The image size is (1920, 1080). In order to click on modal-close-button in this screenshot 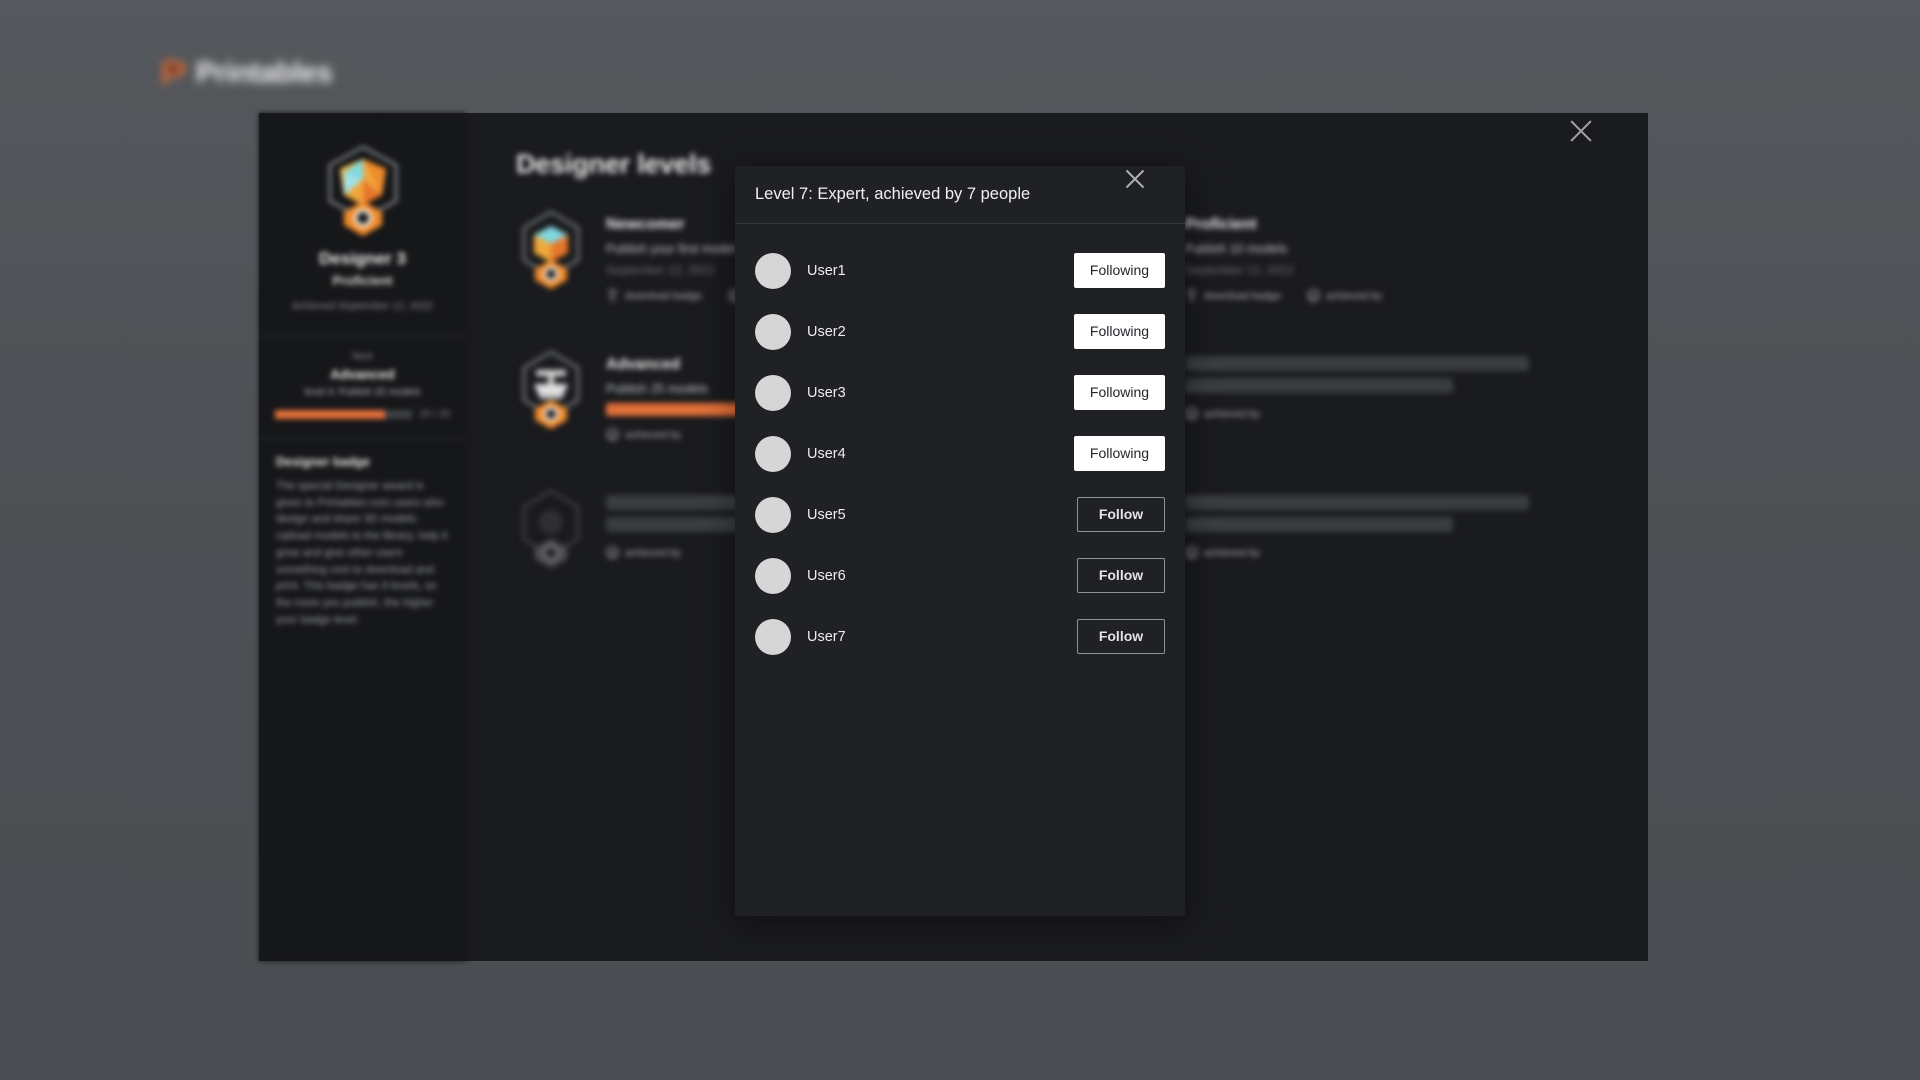, I will do `click(1151, 195)`.